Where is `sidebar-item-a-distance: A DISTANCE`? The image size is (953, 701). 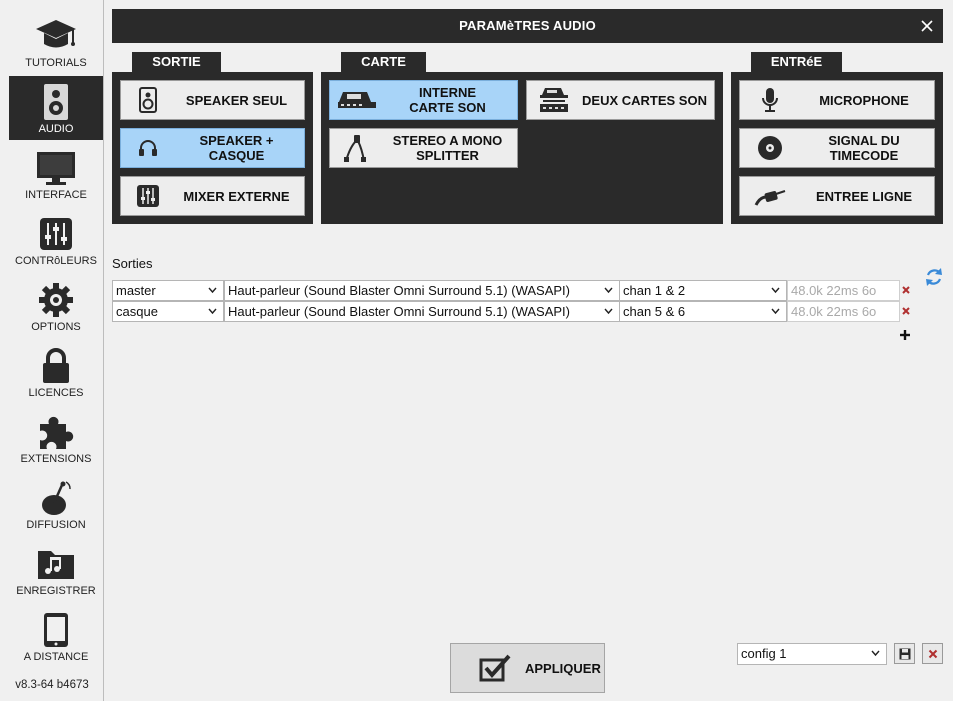 sidebar-item-a-distance: A DISTANCE is located at coordinates (56, 636).